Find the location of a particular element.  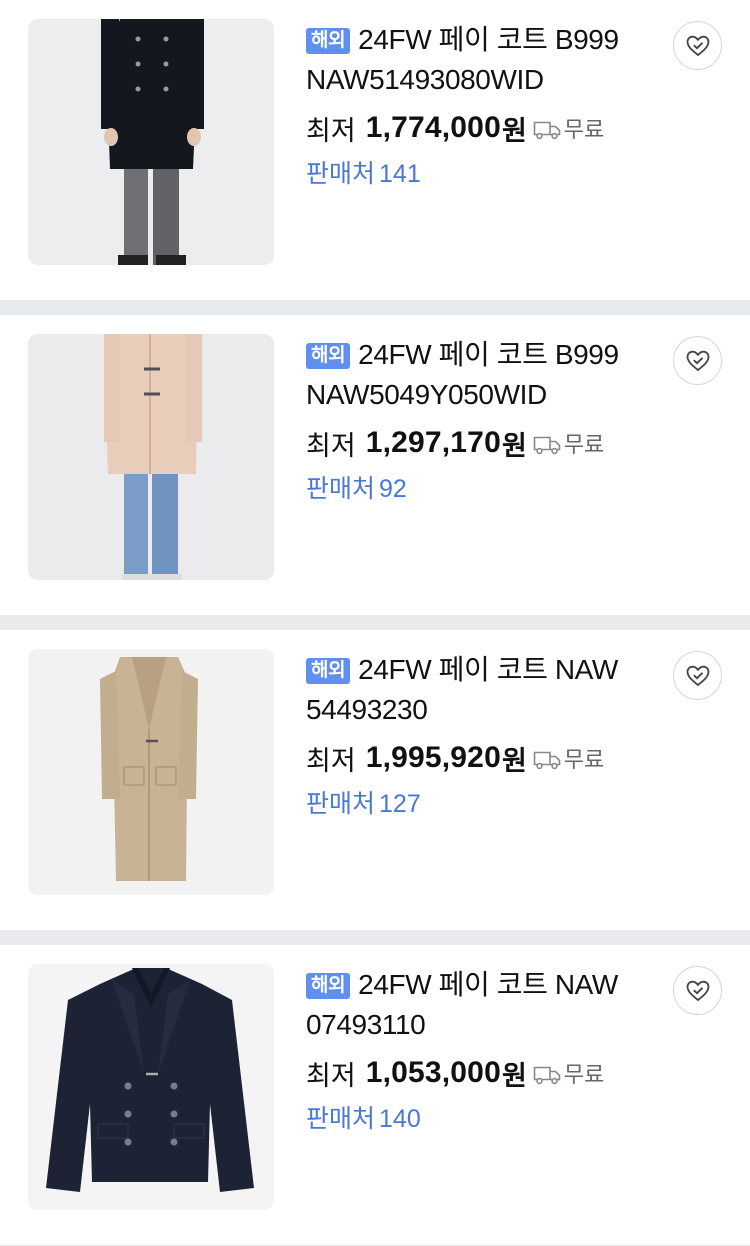

camel-long-coat-photo is located at coordinates (151, 772).